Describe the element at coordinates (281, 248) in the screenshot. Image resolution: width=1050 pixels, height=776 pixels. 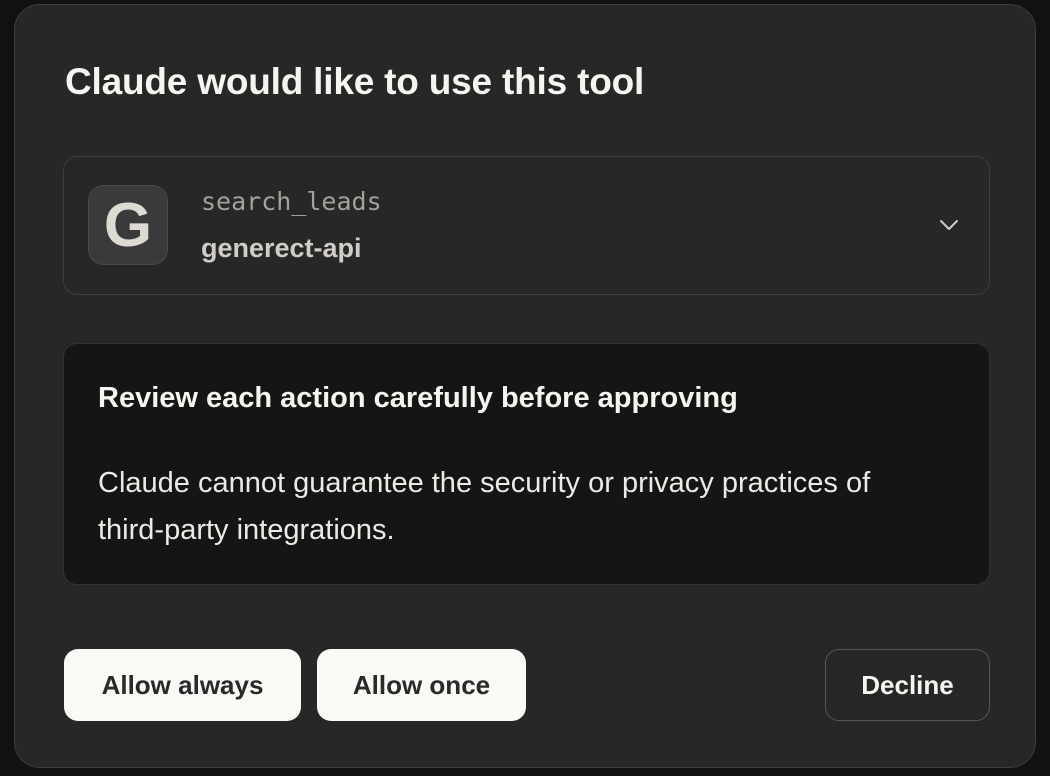
I see `tool-server-name: generect-api` at that location.